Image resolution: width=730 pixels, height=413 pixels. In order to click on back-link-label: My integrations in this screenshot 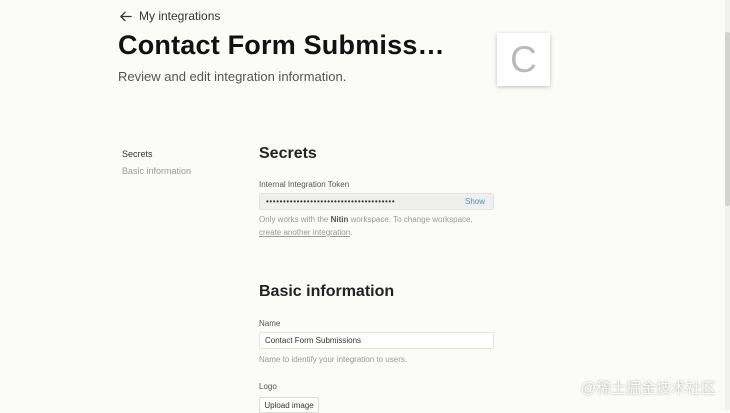, I will do `click(180, 16)`.